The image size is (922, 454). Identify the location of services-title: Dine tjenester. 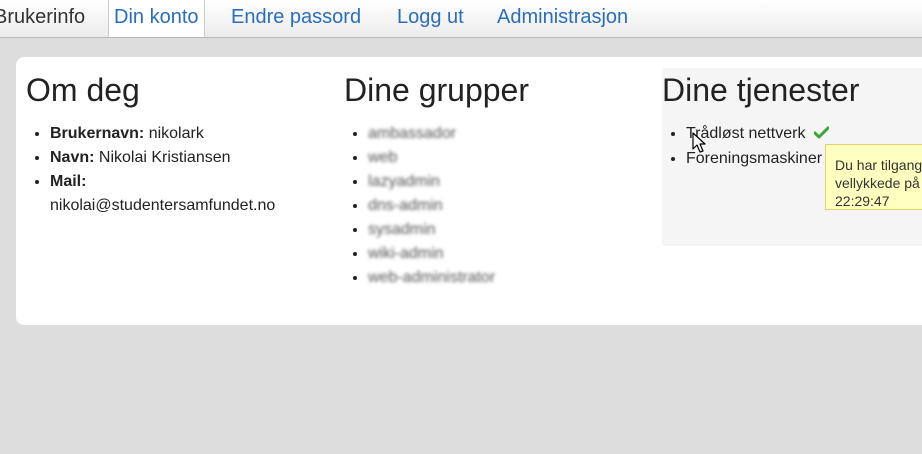
(761, 90).